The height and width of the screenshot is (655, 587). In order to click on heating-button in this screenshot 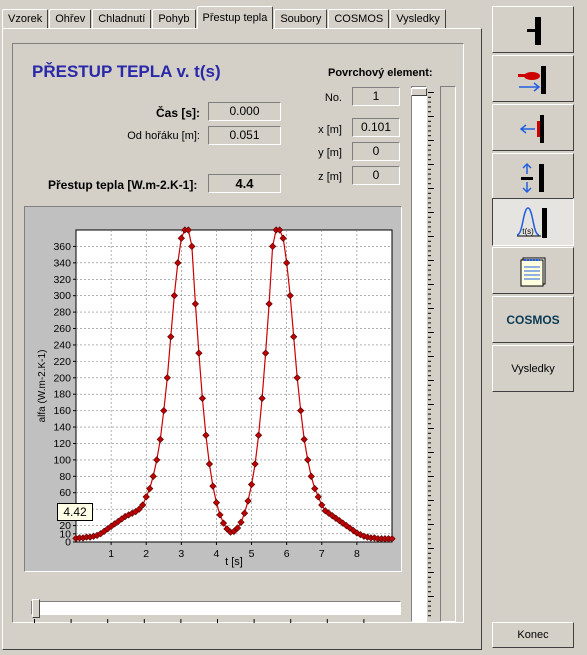, I will do `click(533, 78)`.